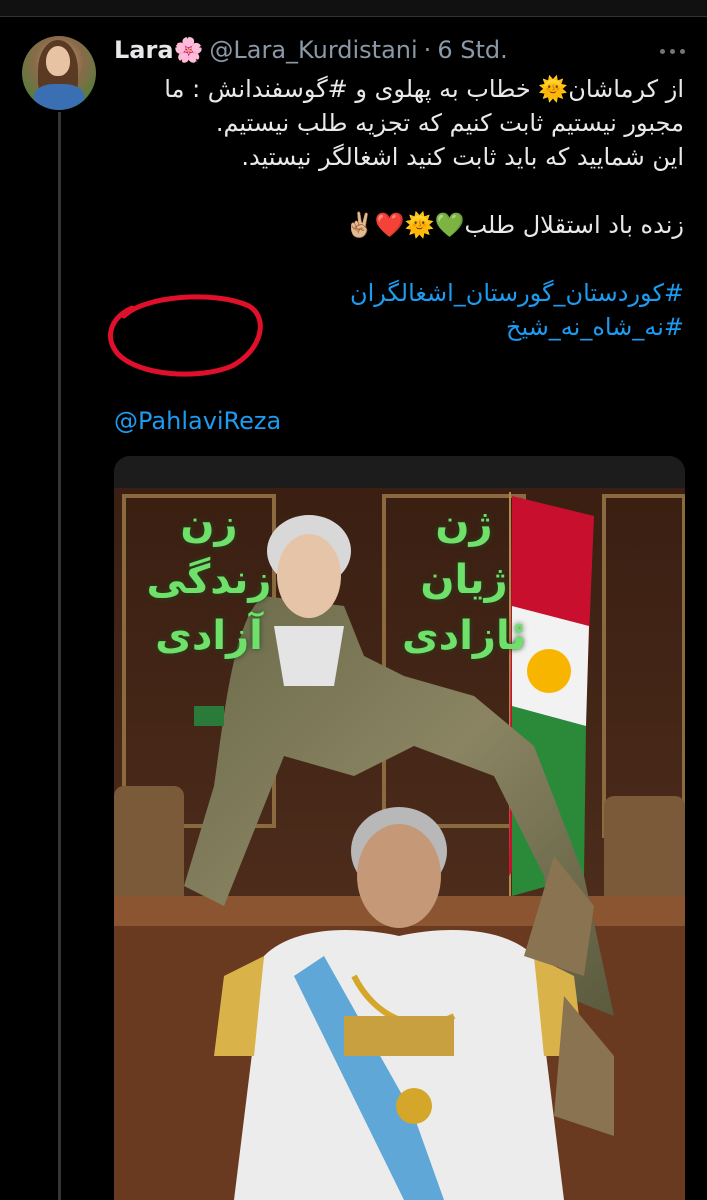  Describe the element at coordinates (209, 636) in the screenshot. I see `overlay-line: آزادی` at that location.